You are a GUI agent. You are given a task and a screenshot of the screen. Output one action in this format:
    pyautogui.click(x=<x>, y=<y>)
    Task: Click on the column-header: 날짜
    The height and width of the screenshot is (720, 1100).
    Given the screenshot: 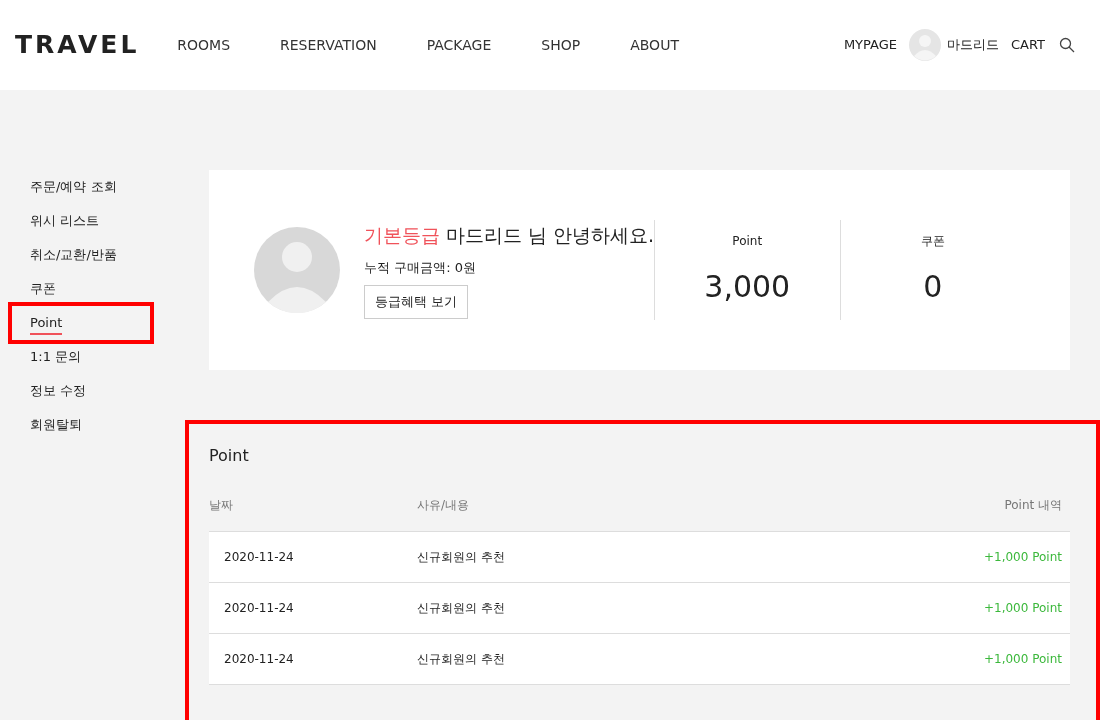 What is the action you would take?
    pyautogui.click(x=221, y=505)
    